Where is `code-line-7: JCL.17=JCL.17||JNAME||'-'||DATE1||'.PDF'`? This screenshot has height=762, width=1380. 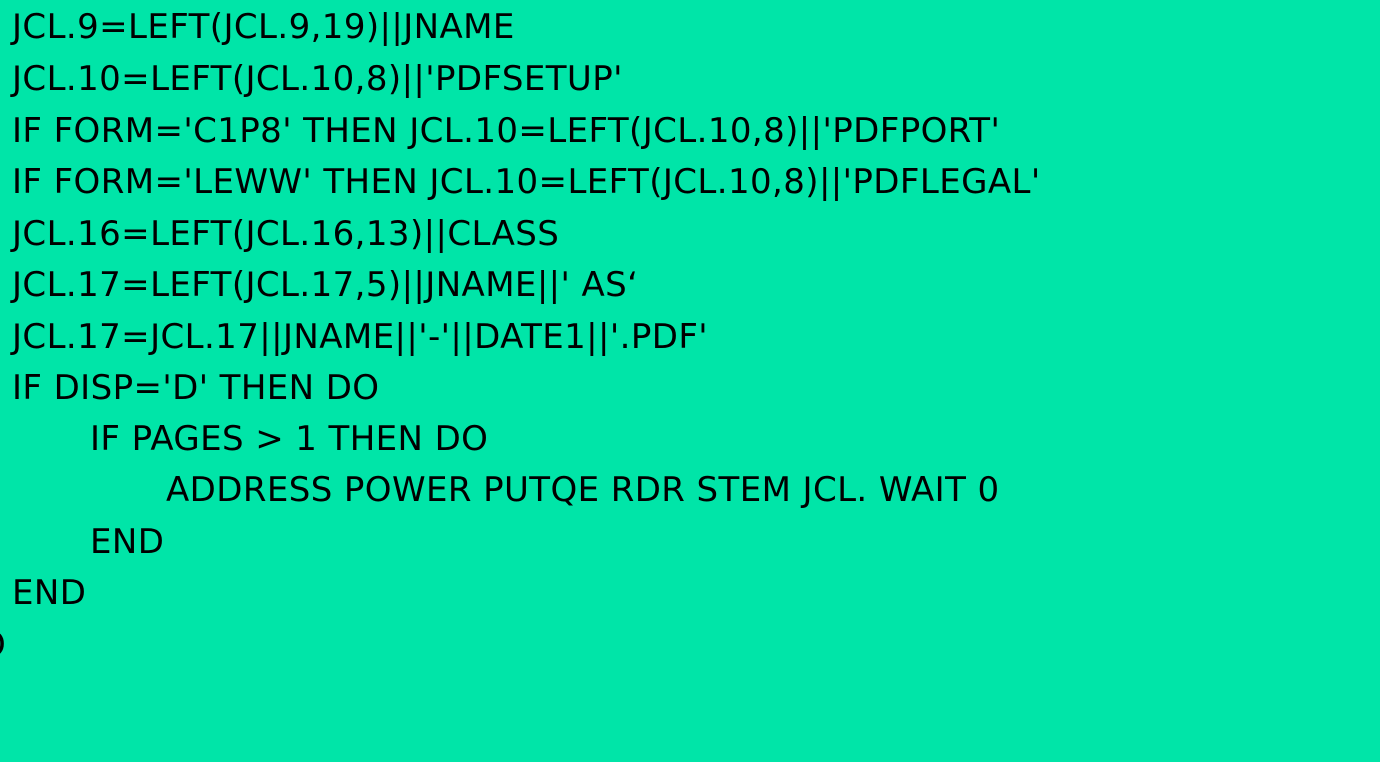 code-line-7: JCL.17=JCL.17||JNAME||'-'||DATE1||'.PDF' is located at coordinates (360, 337).